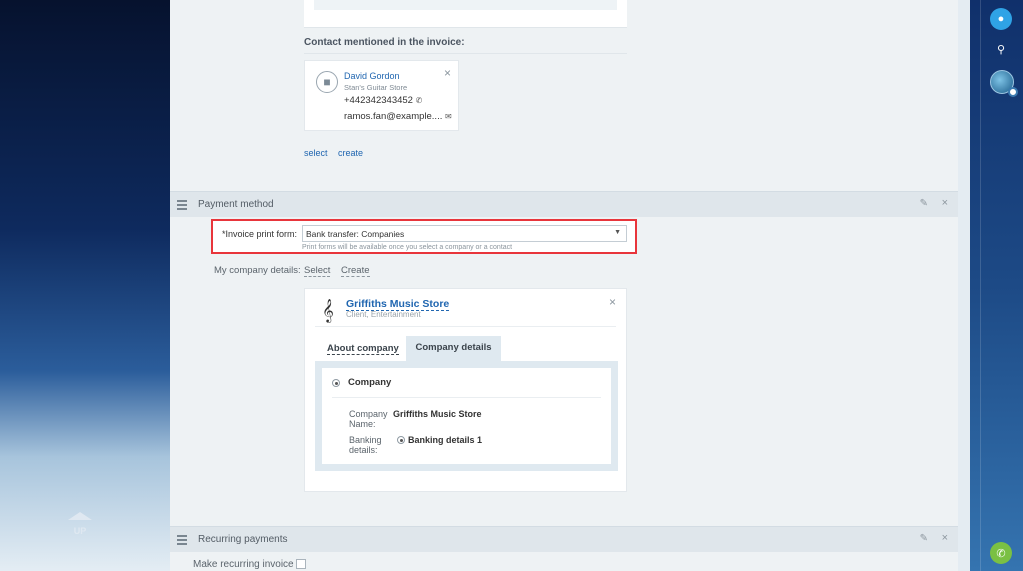  I want to click on contact-email: ramos.fan@example.... ✉, so click(398, 116).